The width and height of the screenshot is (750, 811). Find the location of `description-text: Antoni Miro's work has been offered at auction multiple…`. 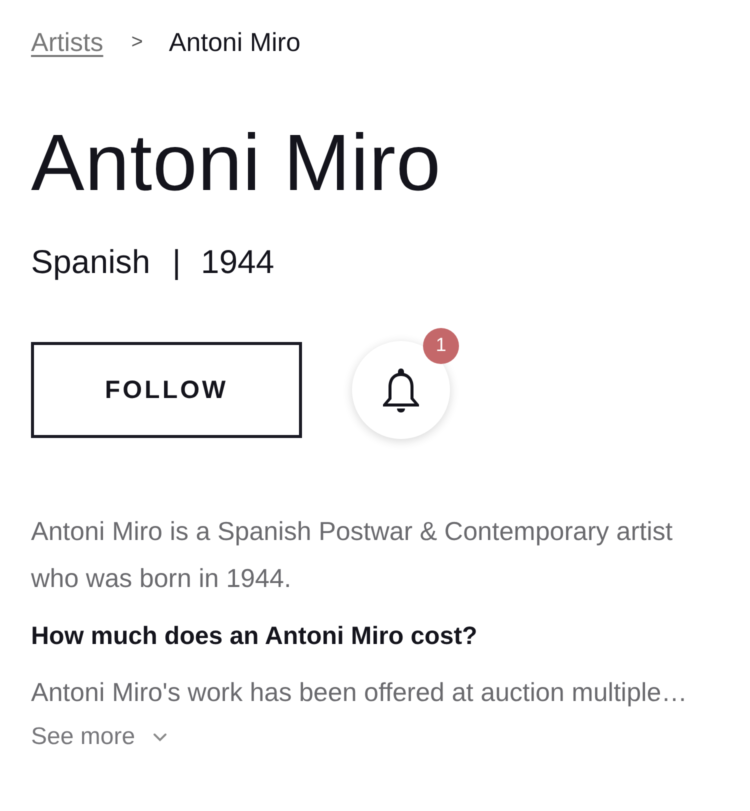

description-text: Antoni Miro's work has been offered at auction multiple… is located at coordinates (359, 692).